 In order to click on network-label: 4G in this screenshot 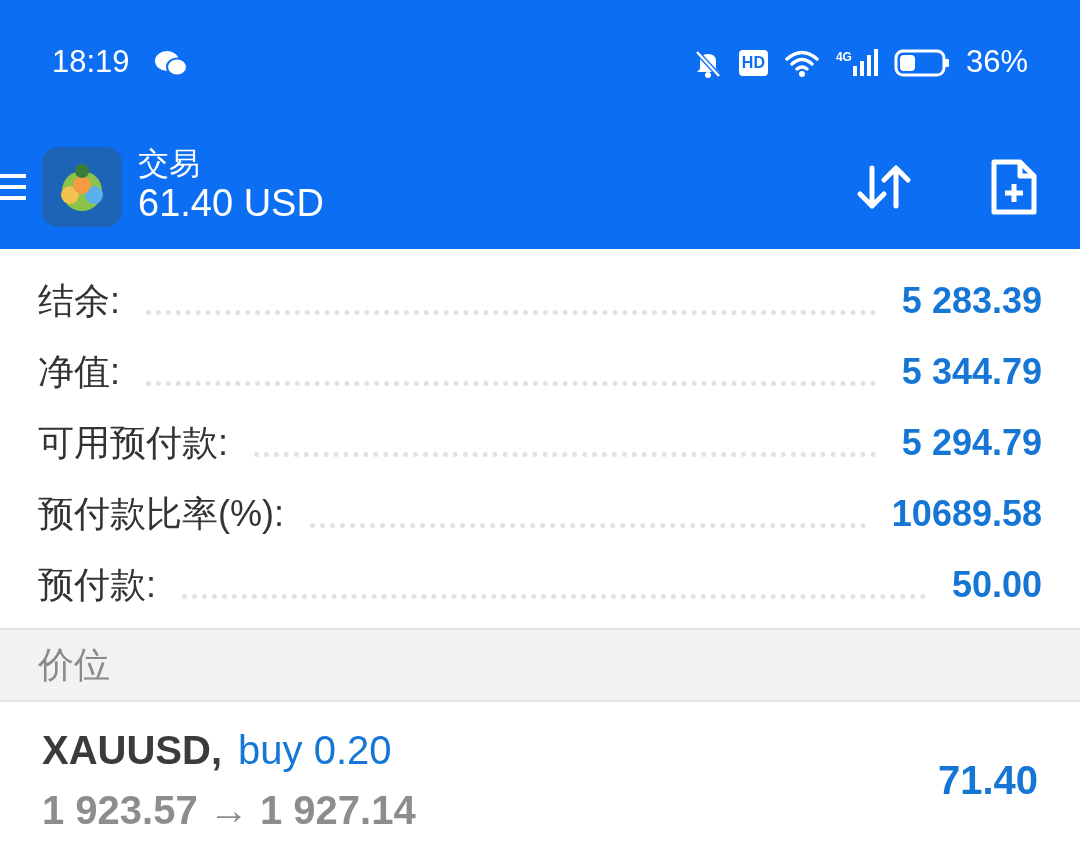, I will do `click(843, 57)`.